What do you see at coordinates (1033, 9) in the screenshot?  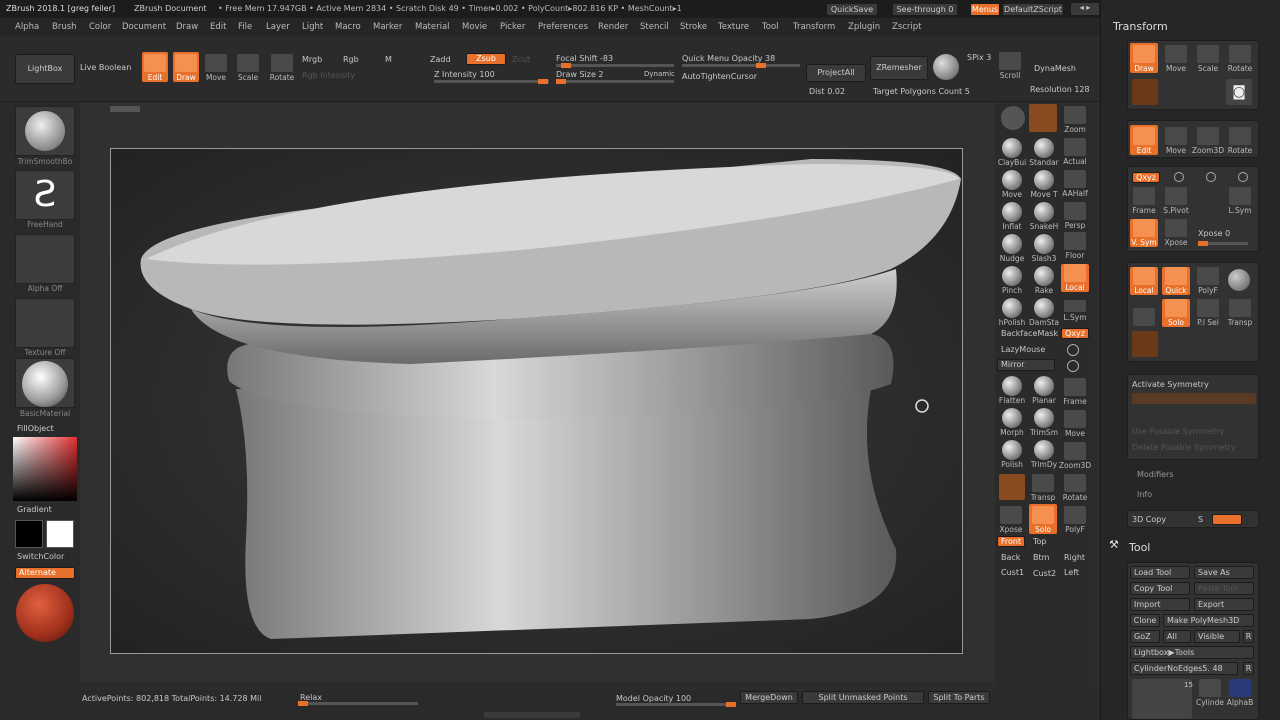 I see `default-zscript-button: DefaultZScript` at bounding box center [1033, 9].